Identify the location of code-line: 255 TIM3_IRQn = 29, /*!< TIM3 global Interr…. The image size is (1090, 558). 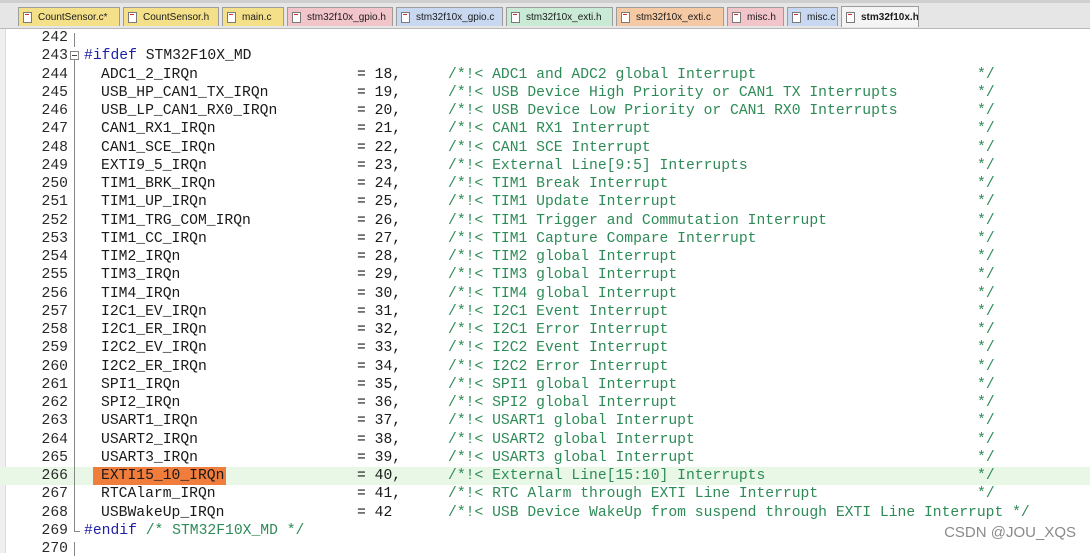
(545, 275).